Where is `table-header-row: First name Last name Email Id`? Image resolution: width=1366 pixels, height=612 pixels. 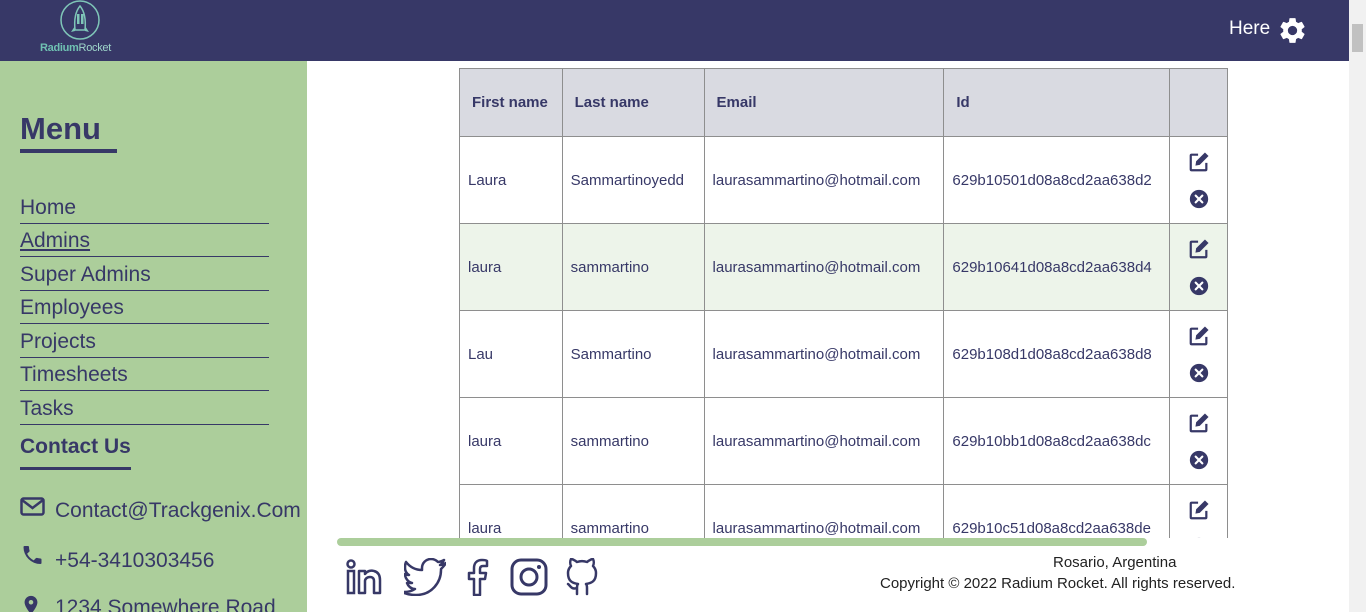
table-header-row: First name Last name Email Id is located at coordinates (843, 102).